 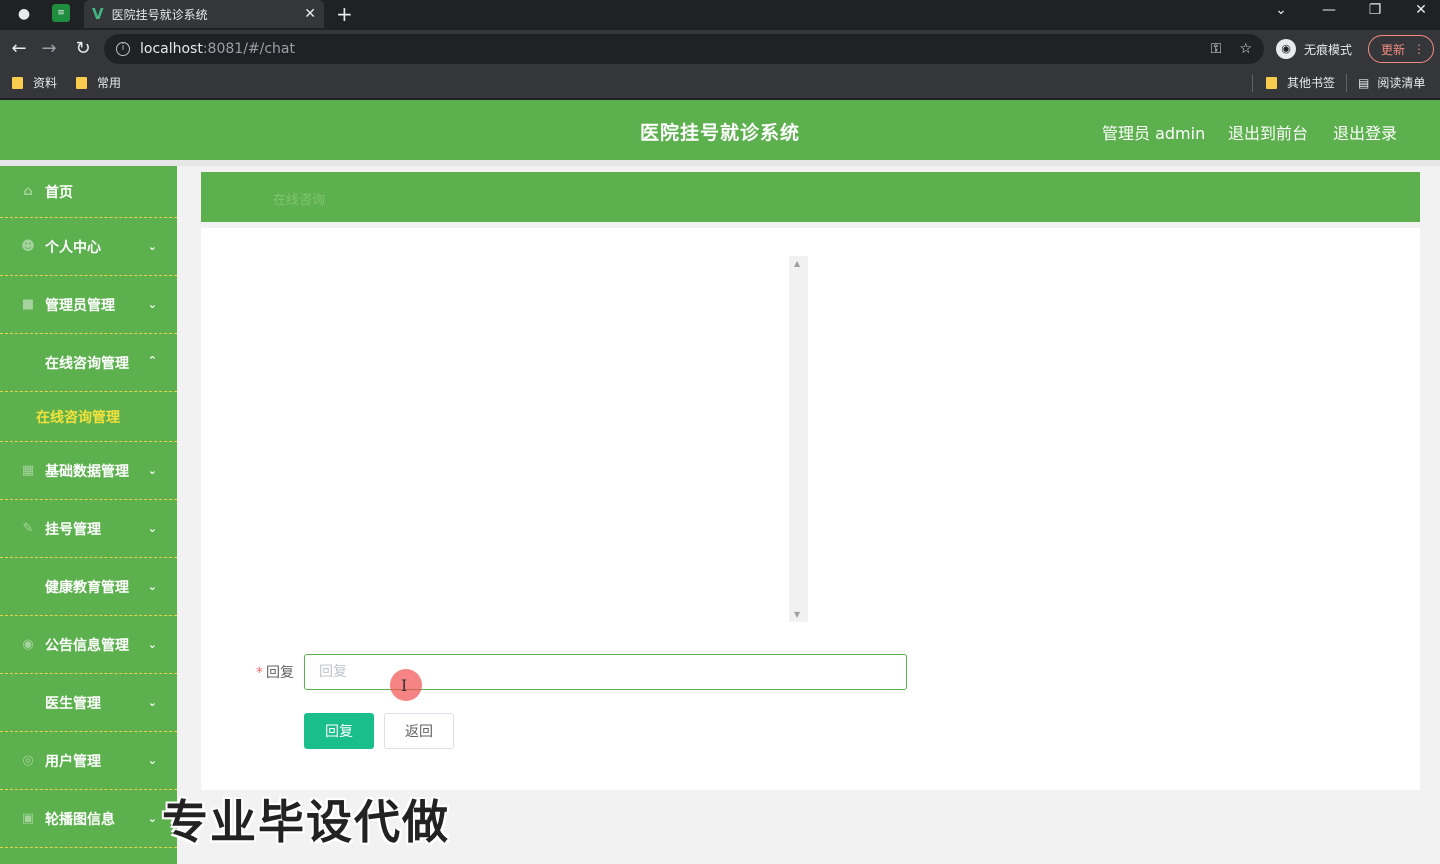 What do you see at coordinates (720, 163) in the screenshot?
I see `header-divider` at bounding box center [720, 163].